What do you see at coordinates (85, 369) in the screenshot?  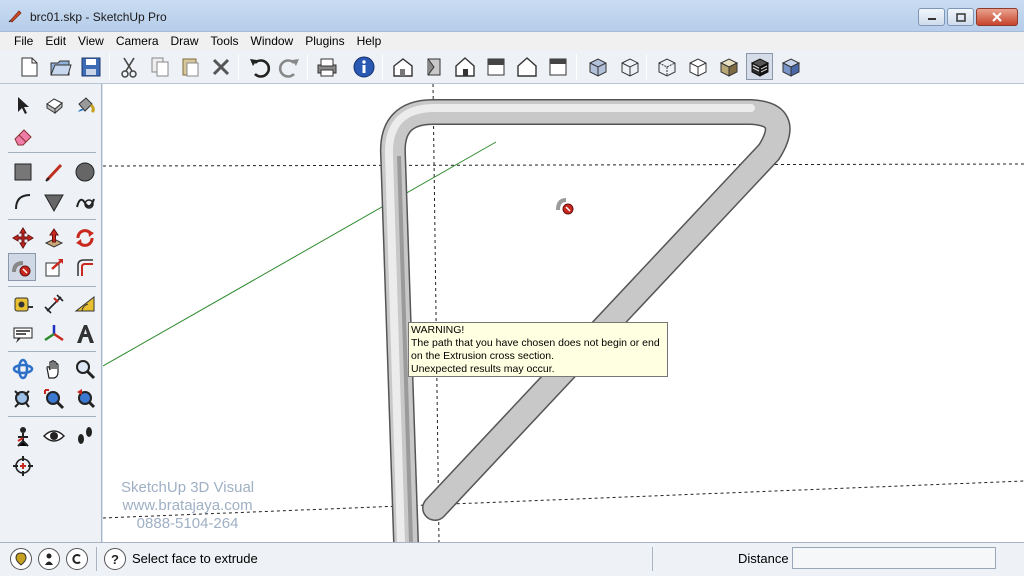 I see `zoom-tool` at bounding box center [85, 369].